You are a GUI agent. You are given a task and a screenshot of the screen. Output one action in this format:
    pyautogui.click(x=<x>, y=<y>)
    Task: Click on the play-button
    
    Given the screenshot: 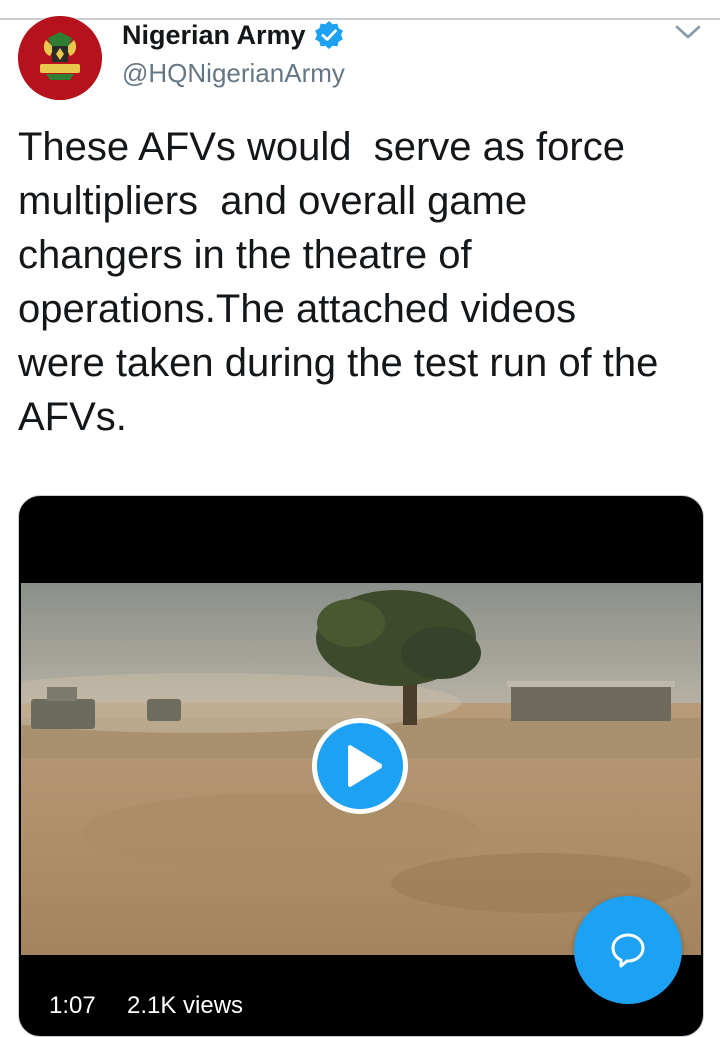 What is the action you would take?
    pyautogui.click(x=360, y=766)
    